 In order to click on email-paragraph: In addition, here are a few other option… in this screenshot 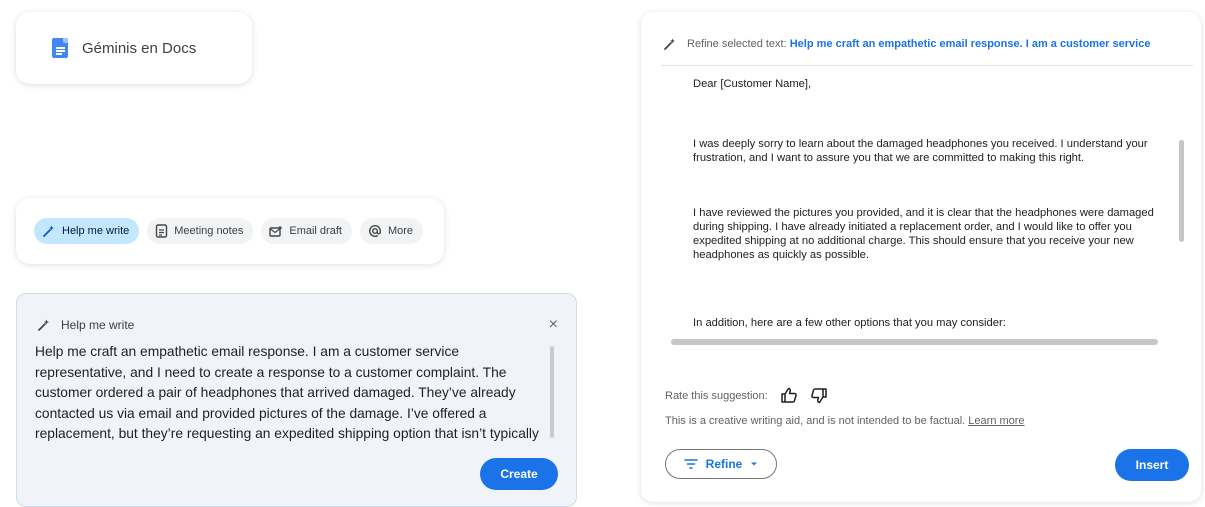, I will do `click(849, 323)`.